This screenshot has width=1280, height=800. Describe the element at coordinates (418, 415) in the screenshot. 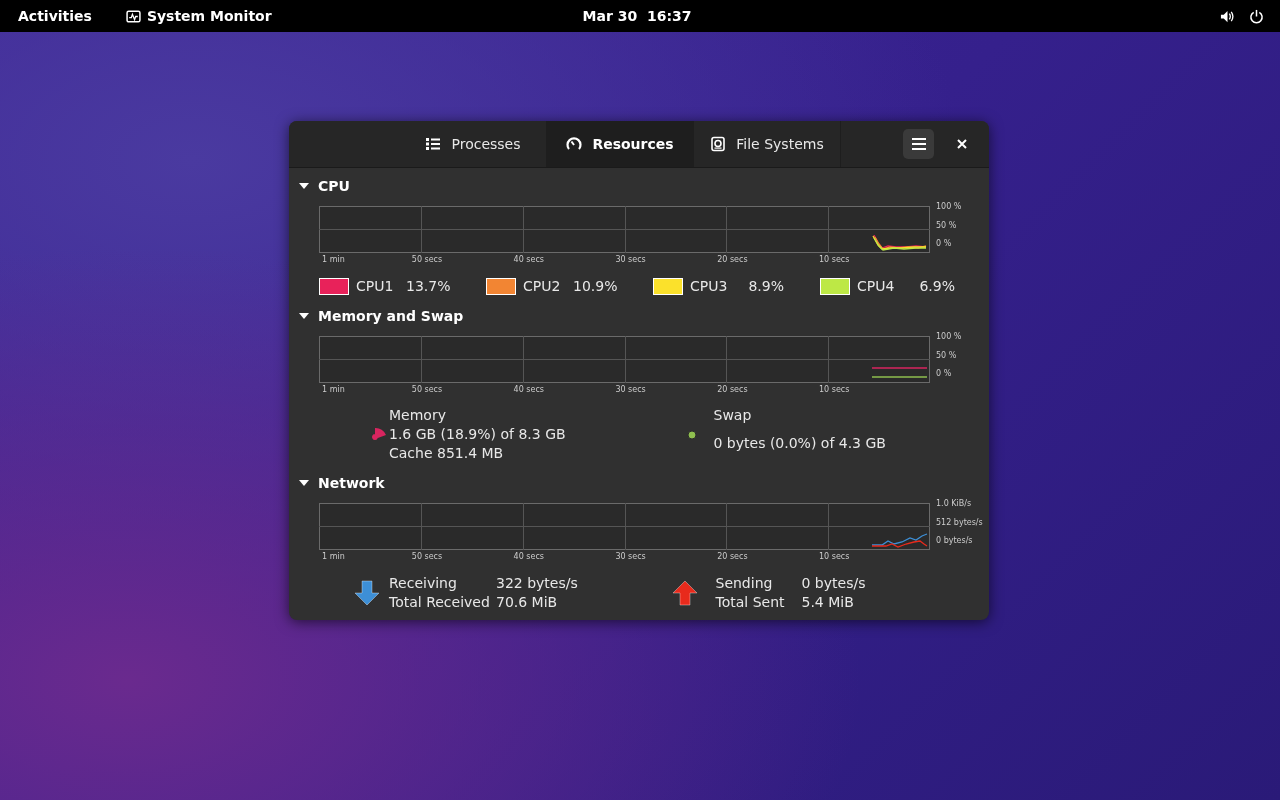

I see `memory-label: Memory` at that location.